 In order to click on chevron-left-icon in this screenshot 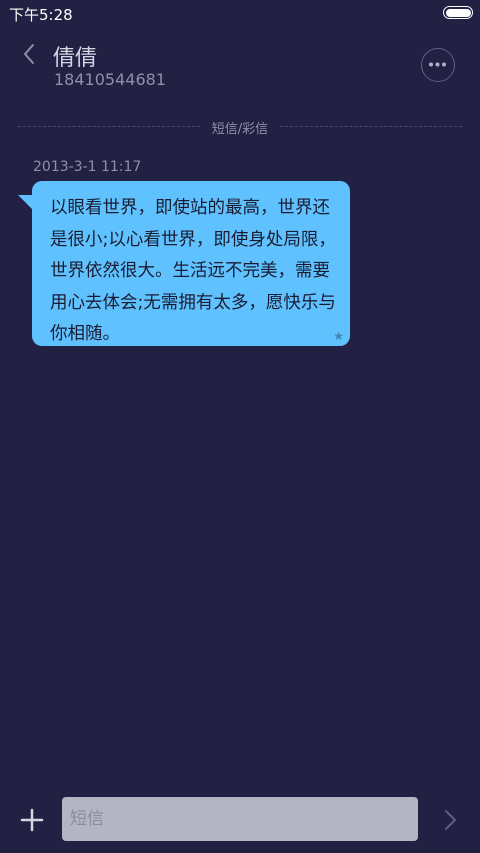, I will do `click(29, 54)`.